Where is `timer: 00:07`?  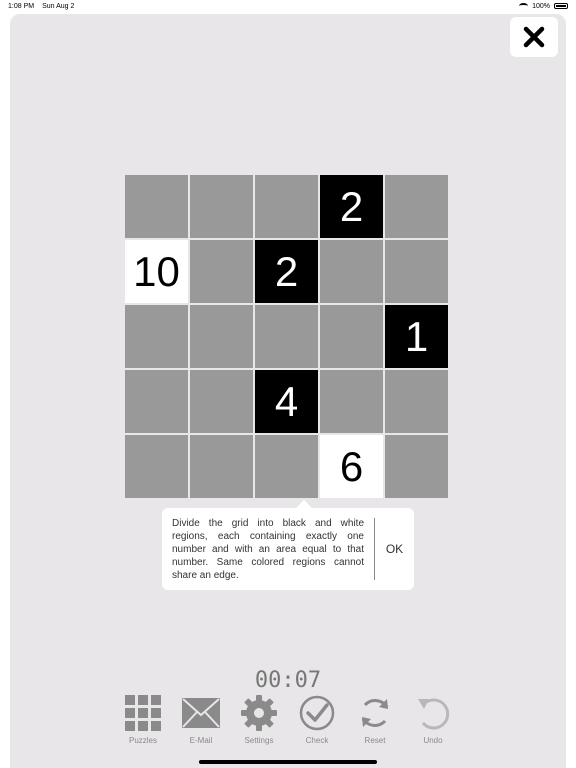
timer: 00:07 is located at coordinates (288, 680).